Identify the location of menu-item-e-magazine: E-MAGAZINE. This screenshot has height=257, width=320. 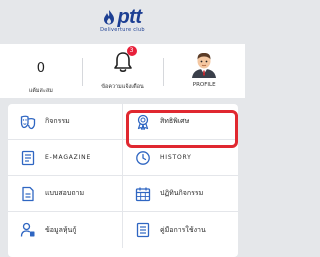
(65, 158).